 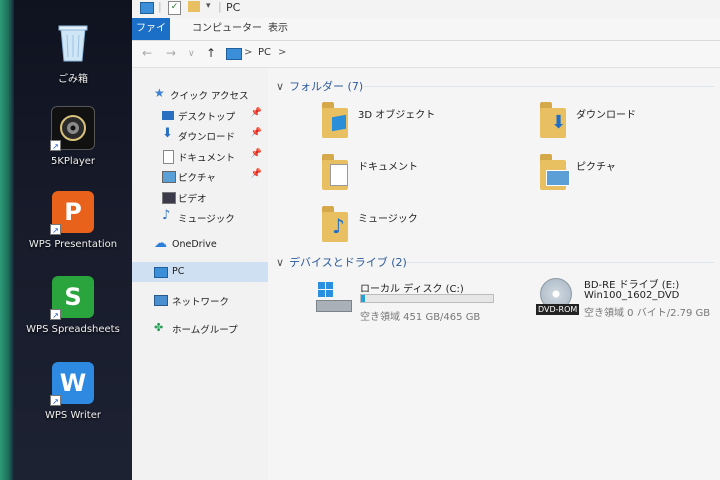 I want to click on video-icon, so click(x=169, y=198).